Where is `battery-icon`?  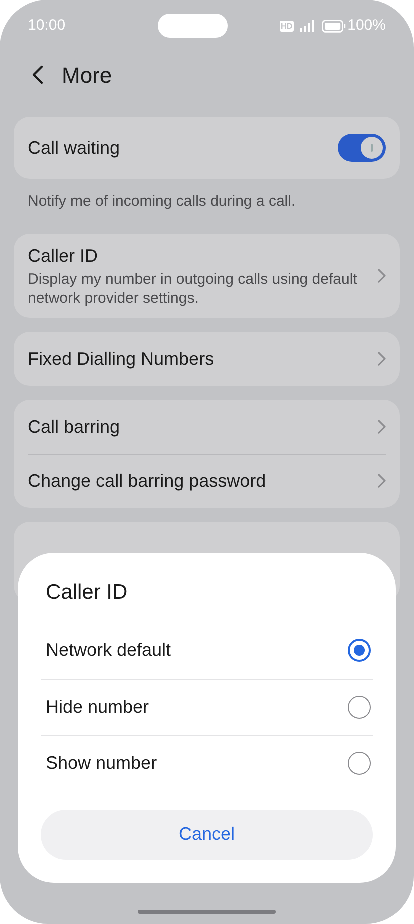 battery-icon is located at coordinates (334, 26).